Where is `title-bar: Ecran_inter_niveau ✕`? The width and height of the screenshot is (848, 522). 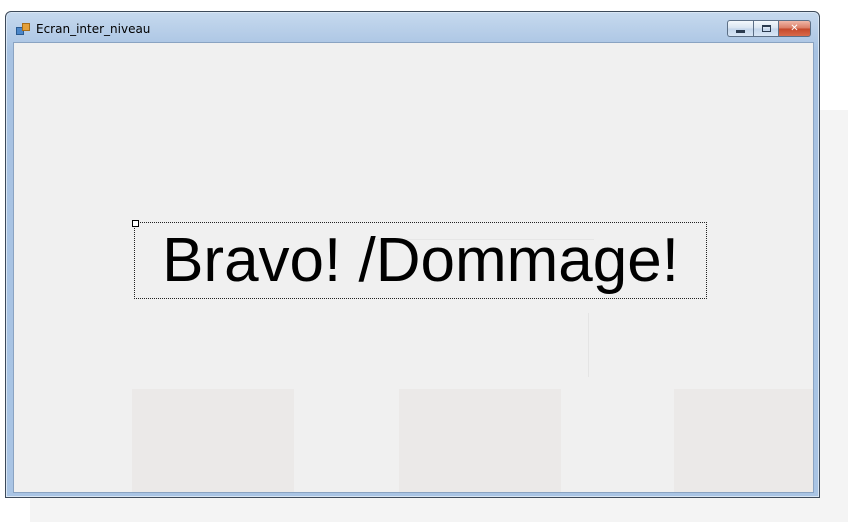
title-bar: Ecran_inter_niveau ✕ is located at coordinates (412, 27).